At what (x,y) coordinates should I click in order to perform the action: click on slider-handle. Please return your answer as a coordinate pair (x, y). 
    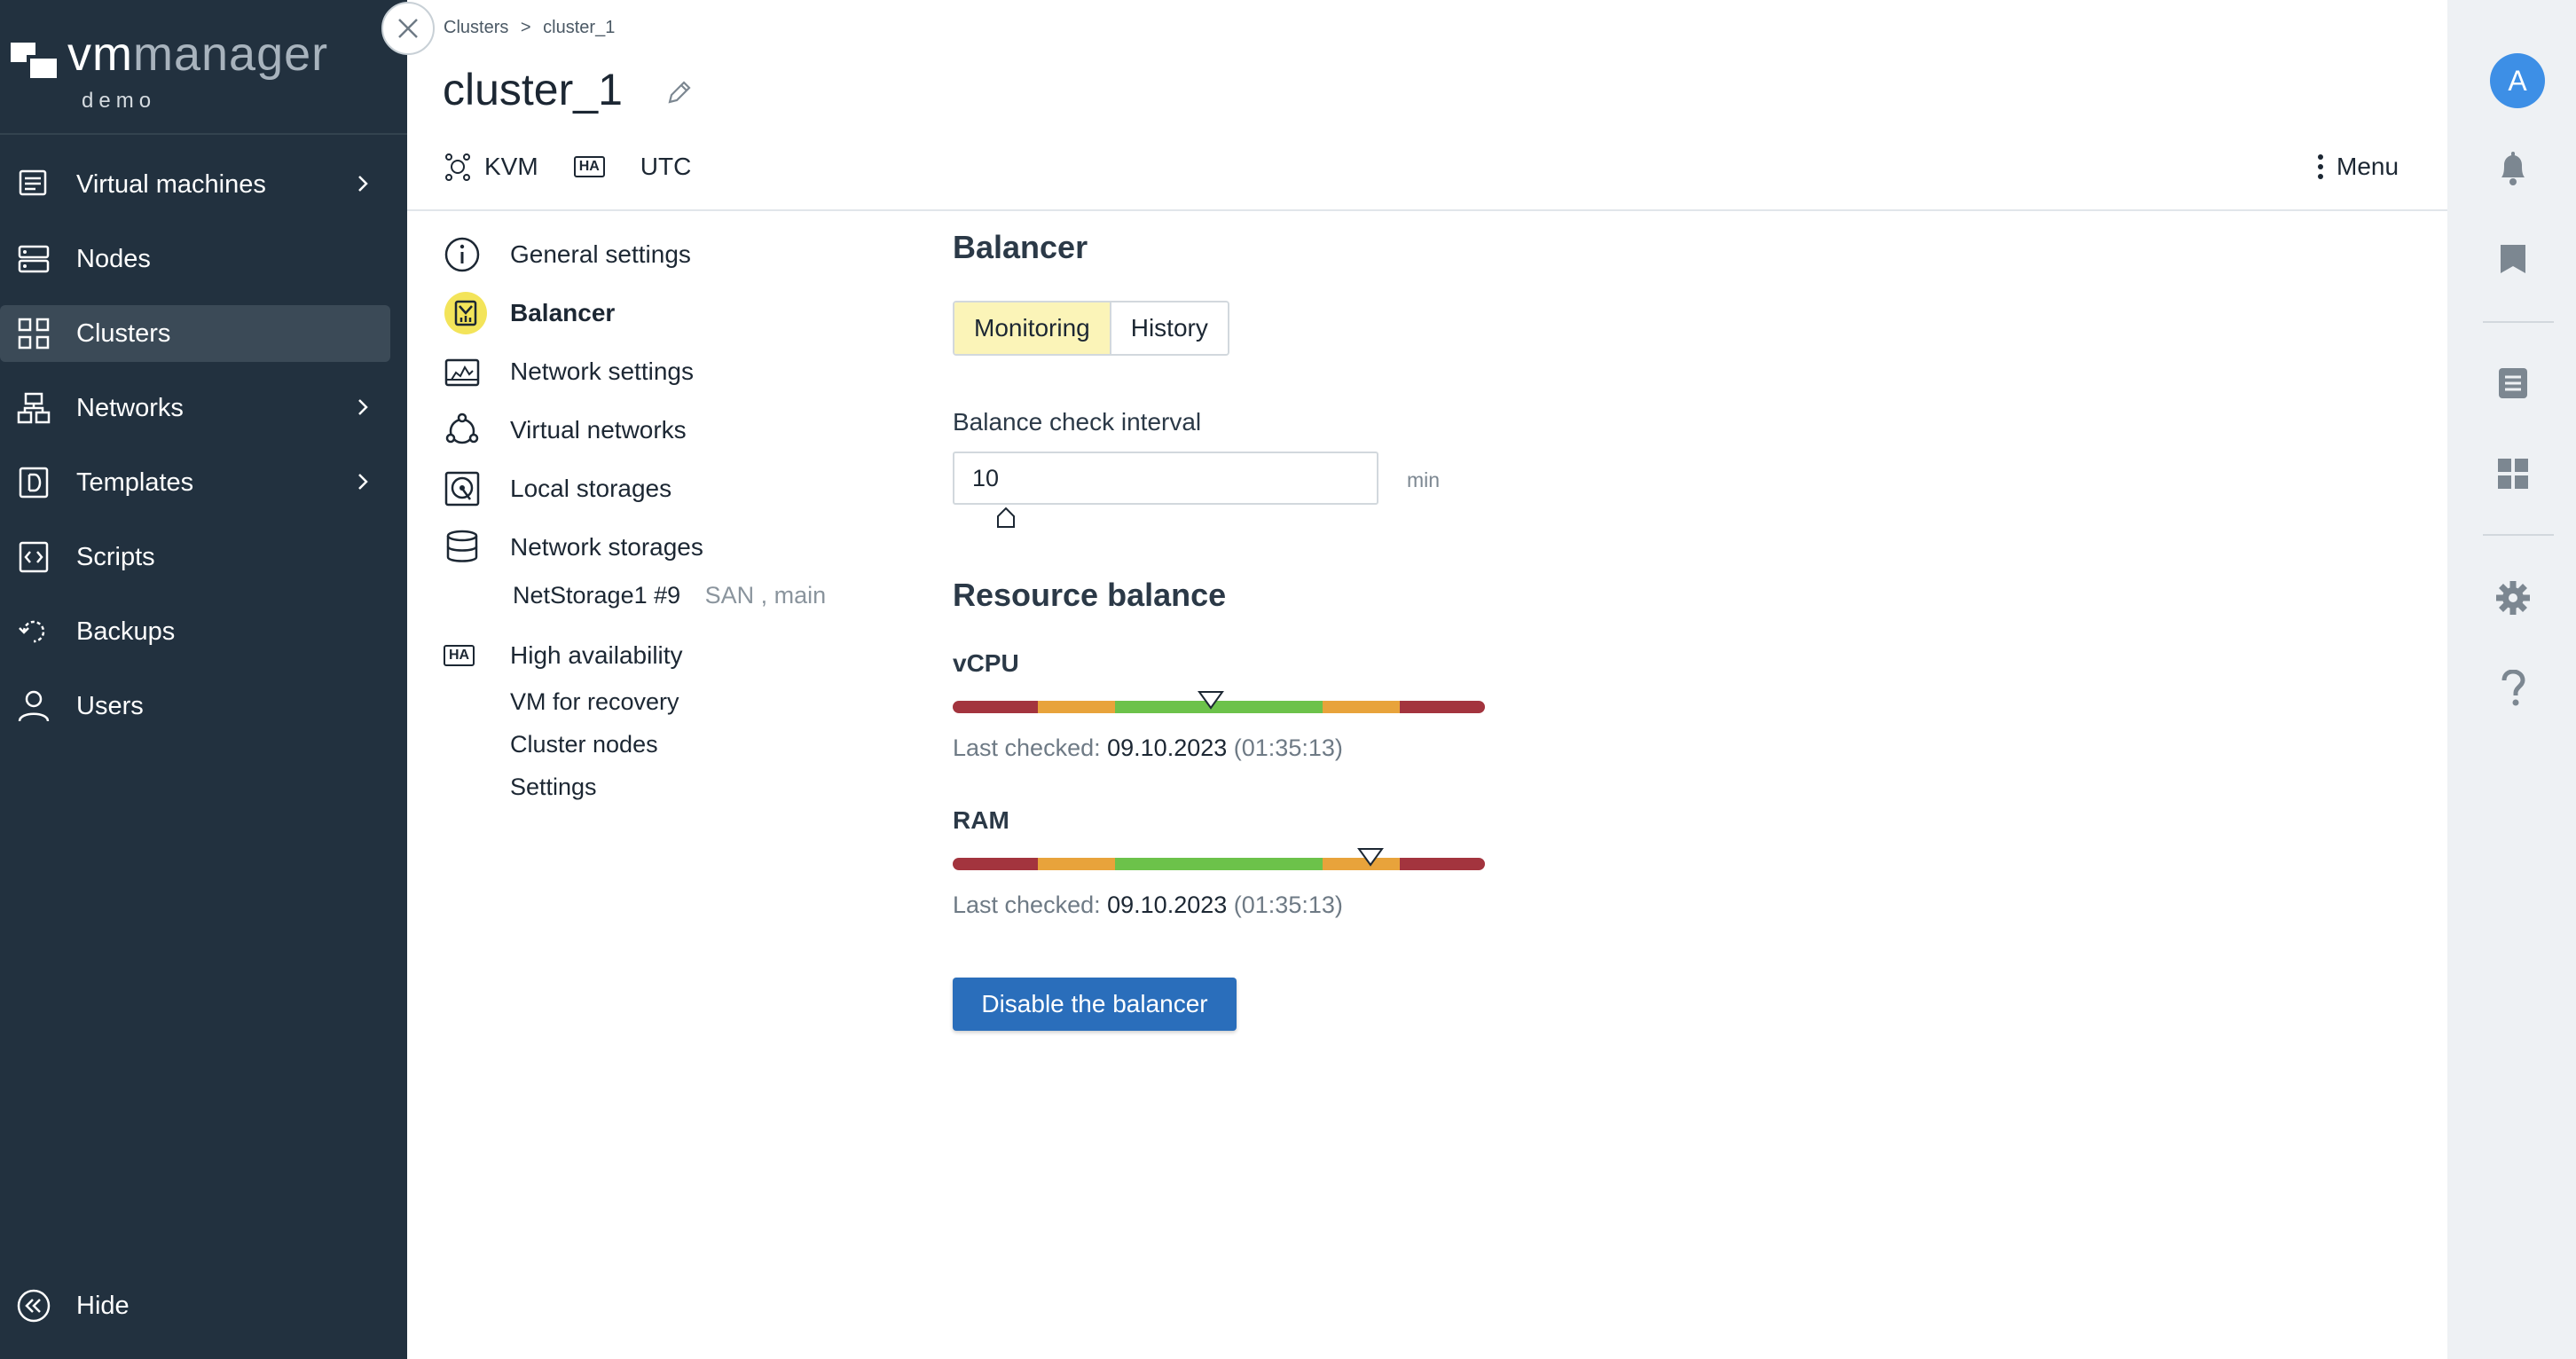
    Looking at the image, I should click on (1006, 517).